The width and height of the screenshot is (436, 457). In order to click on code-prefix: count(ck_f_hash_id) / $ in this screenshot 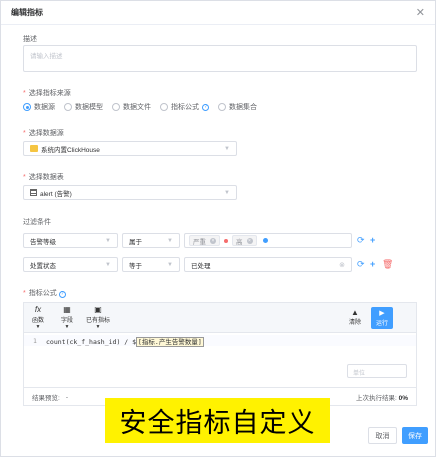, I will do `click(91, 341)`.